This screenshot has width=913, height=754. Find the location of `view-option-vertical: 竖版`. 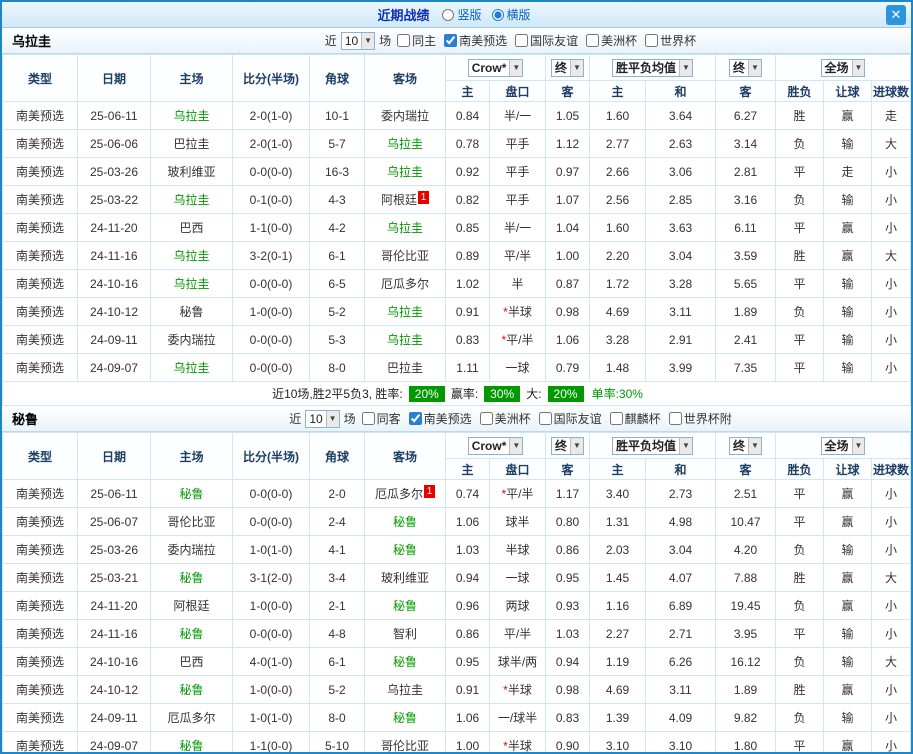

view-option-vertical: 竖版 is located at coordinates (462, 14).